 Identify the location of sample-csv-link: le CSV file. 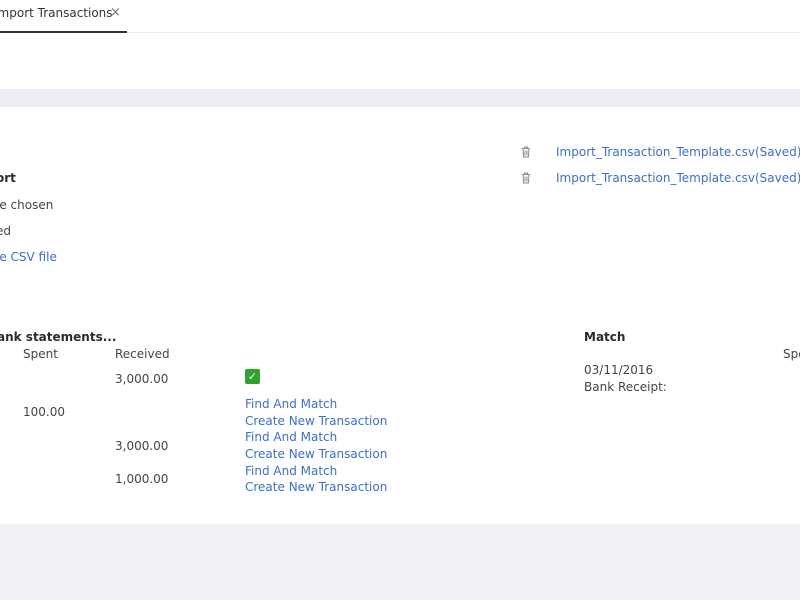
(28, 257).